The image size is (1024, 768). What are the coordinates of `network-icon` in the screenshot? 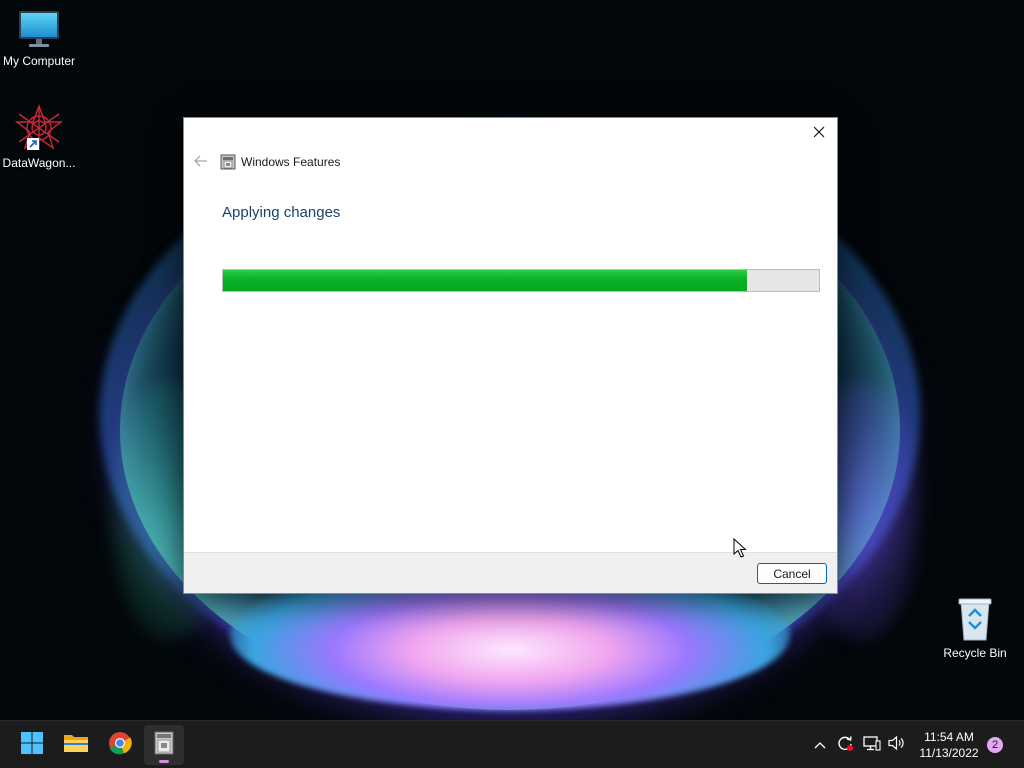 It's located at (872, 745).